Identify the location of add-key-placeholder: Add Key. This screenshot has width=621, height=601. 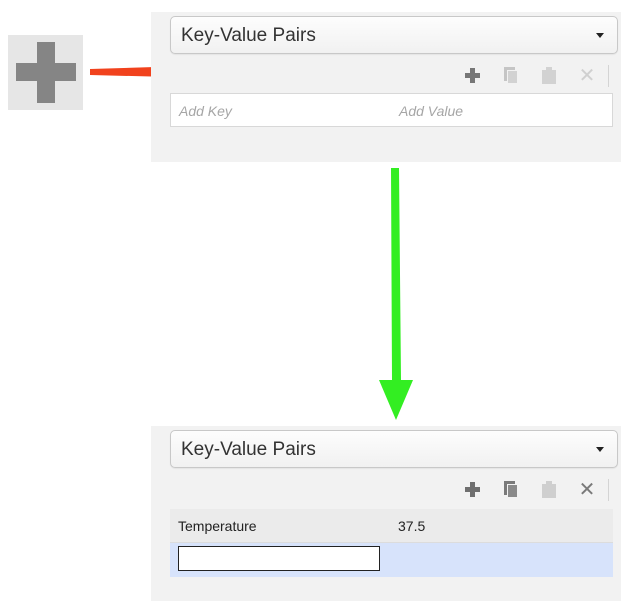
(205, 111).